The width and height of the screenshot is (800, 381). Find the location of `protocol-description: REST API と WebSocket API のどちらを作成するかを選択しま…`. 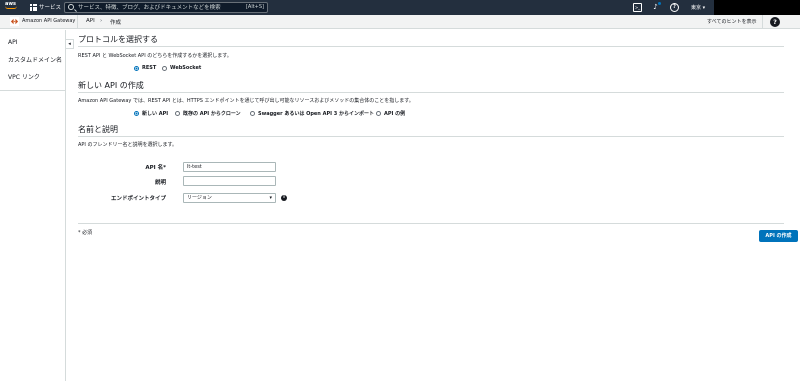

protocol-description: REST API と WebSocket API のどちらを作成するかを選択しま… is located at coordinates (155, 56).